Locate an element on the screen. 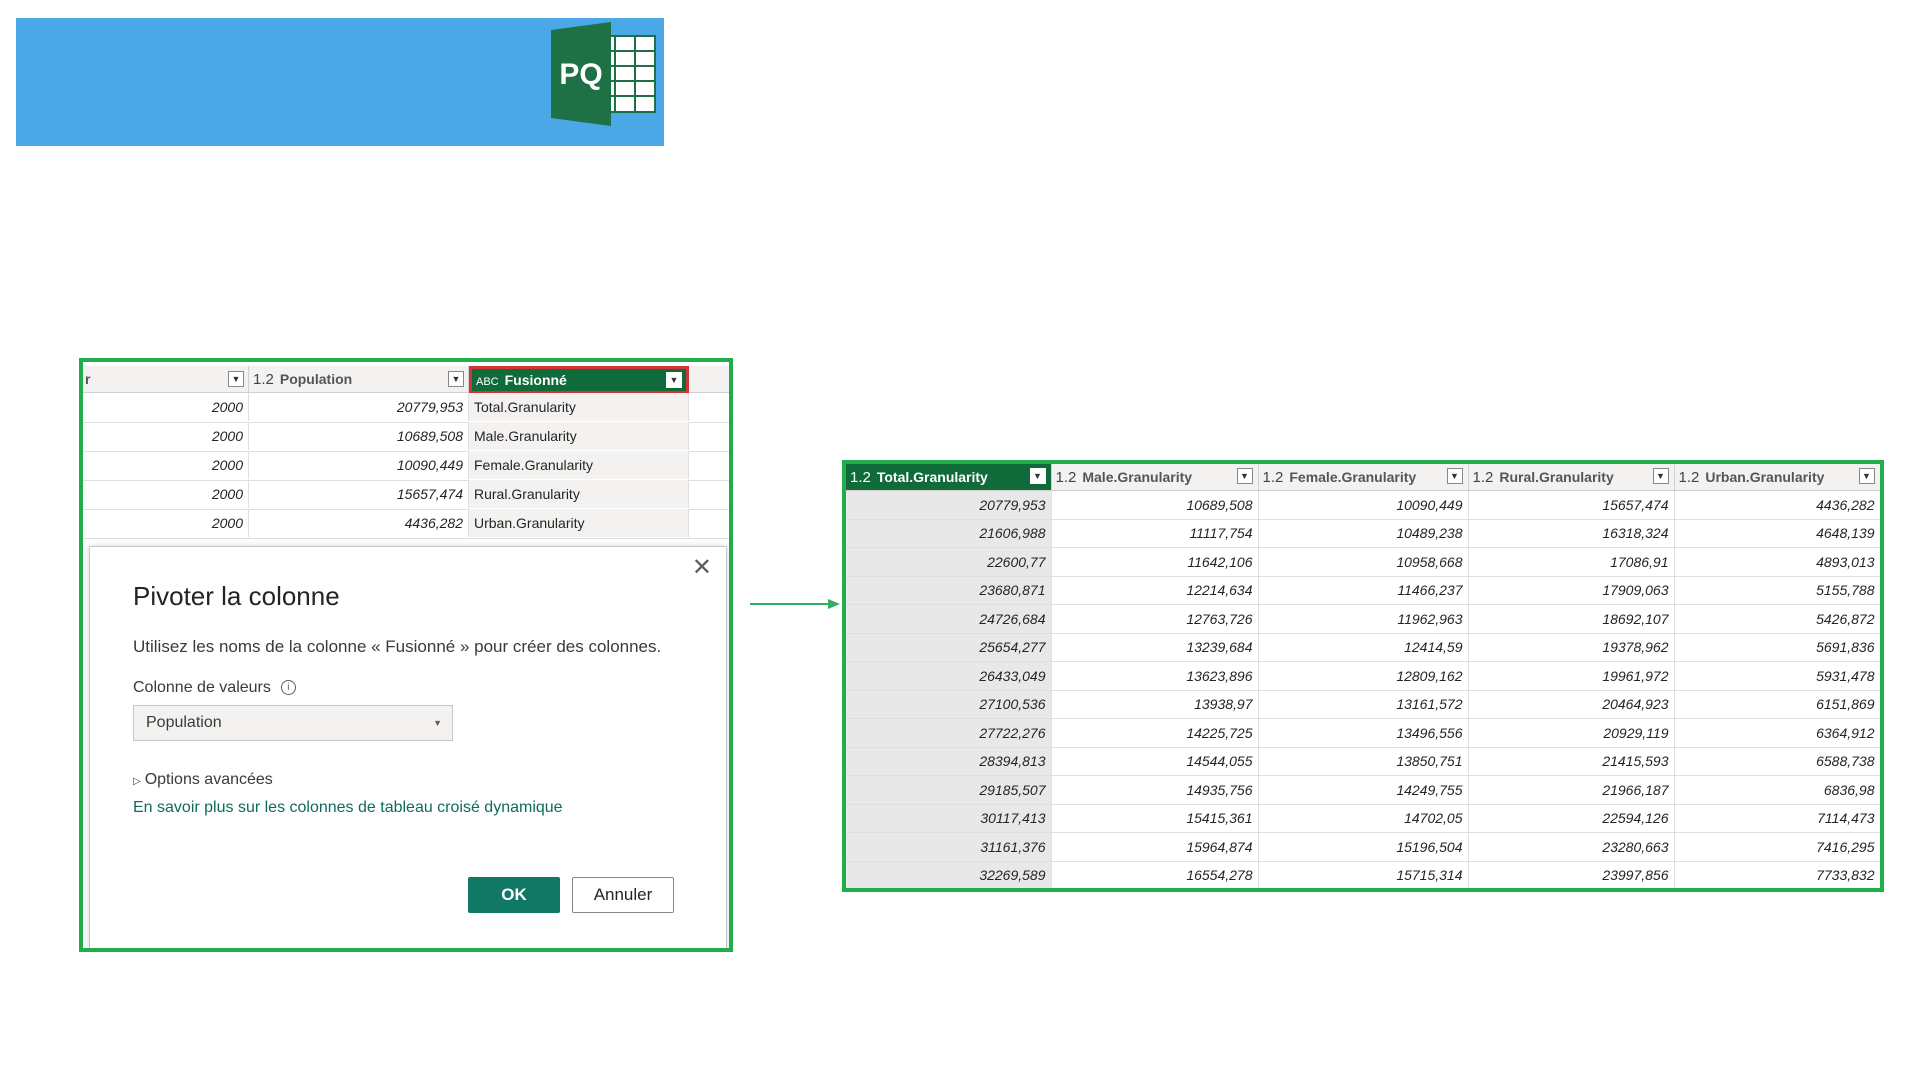  cell-population: 20779,953 is located at coordinates (359, 407).